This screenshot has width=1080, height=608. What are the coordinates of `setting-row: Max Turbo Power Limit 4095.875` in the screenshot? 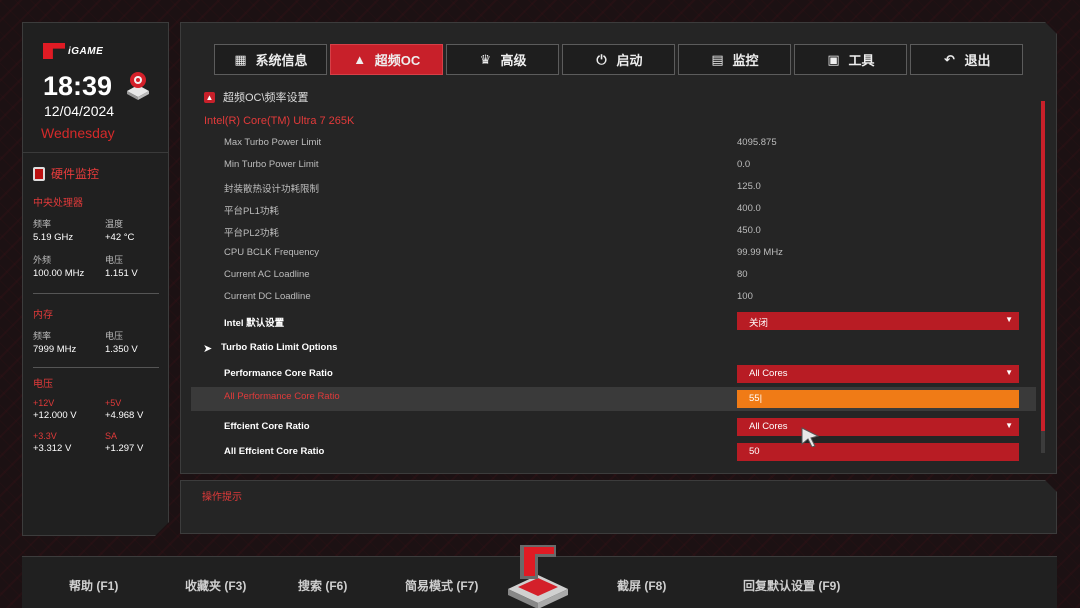 It's located at (613, 144).